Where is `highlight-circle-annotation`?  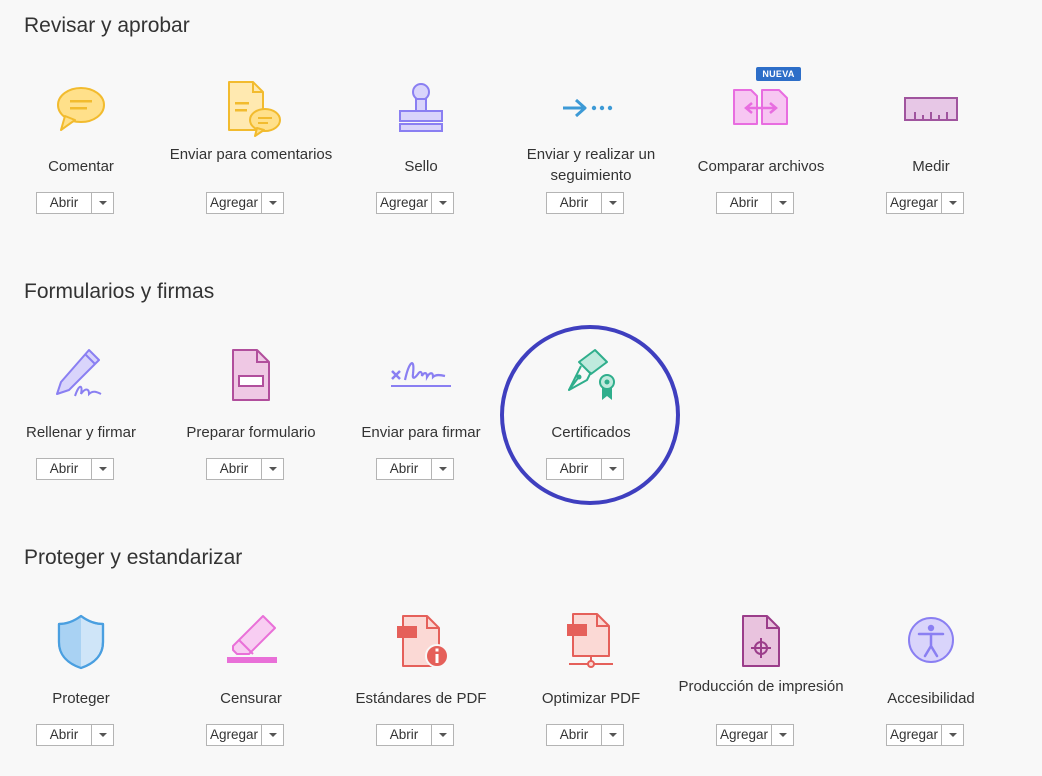 highlight-circle-annotation is located at coordinates (590, 415).